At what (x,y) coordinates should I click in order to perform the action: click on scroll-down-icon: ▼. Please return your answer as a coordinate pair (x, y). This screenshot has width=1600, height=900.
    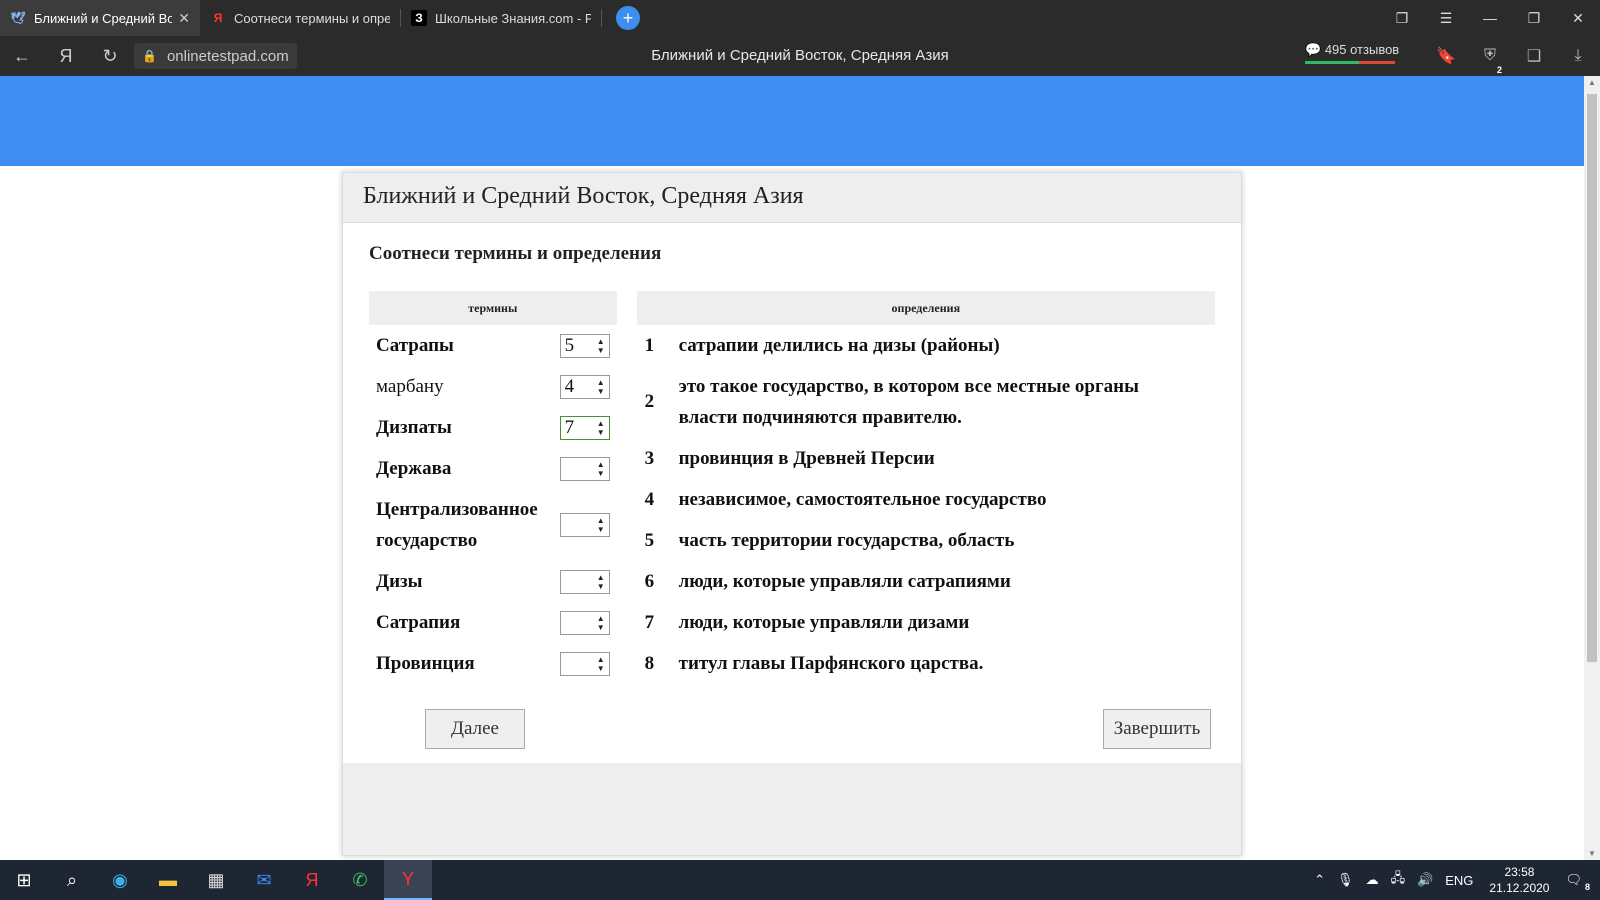
    Looking at the image, I should click on (1592, 853).